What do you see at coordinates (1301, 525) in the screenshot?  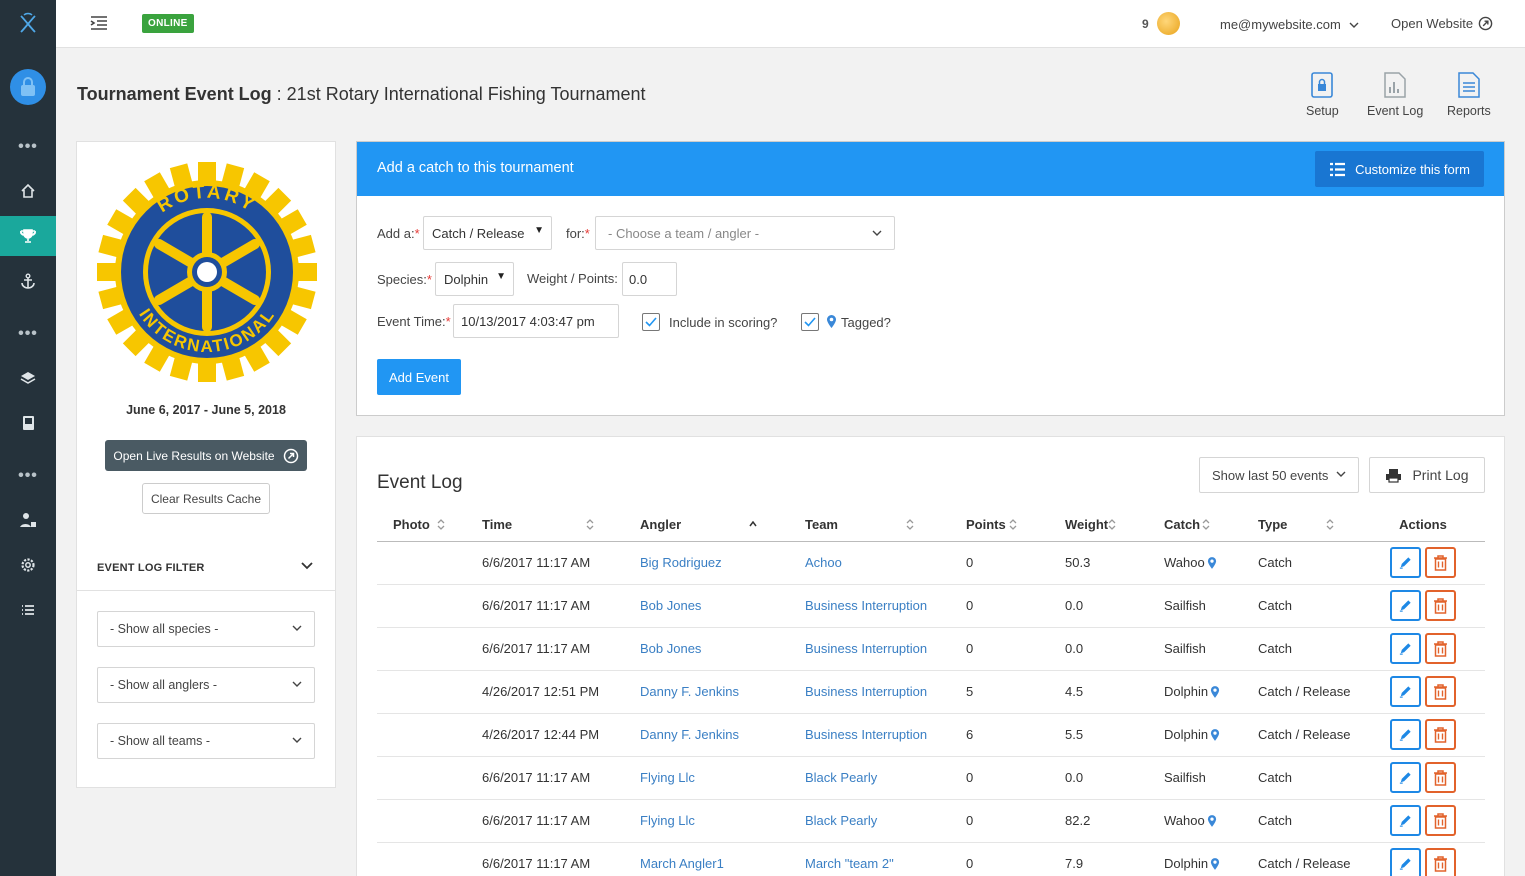 I see `column-header-type: Type` at bounding box center [1301, 525].